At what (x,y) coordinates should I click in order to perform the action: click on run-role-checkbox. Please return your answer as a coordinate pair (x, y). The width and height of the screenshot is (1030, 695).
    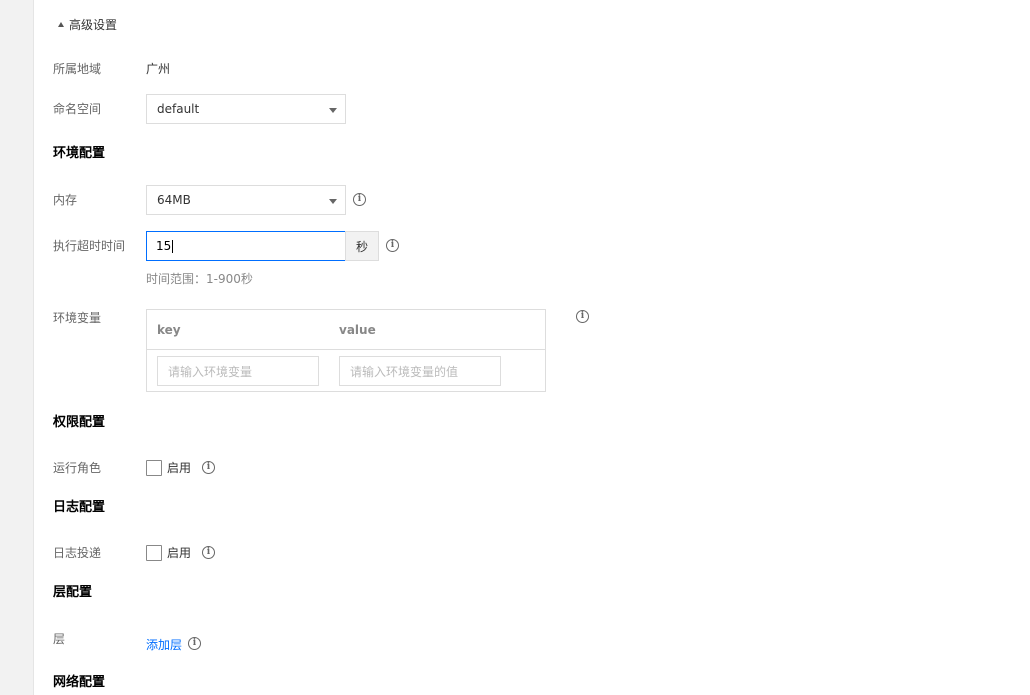
    Looking at the image, I should click on (154, 467).